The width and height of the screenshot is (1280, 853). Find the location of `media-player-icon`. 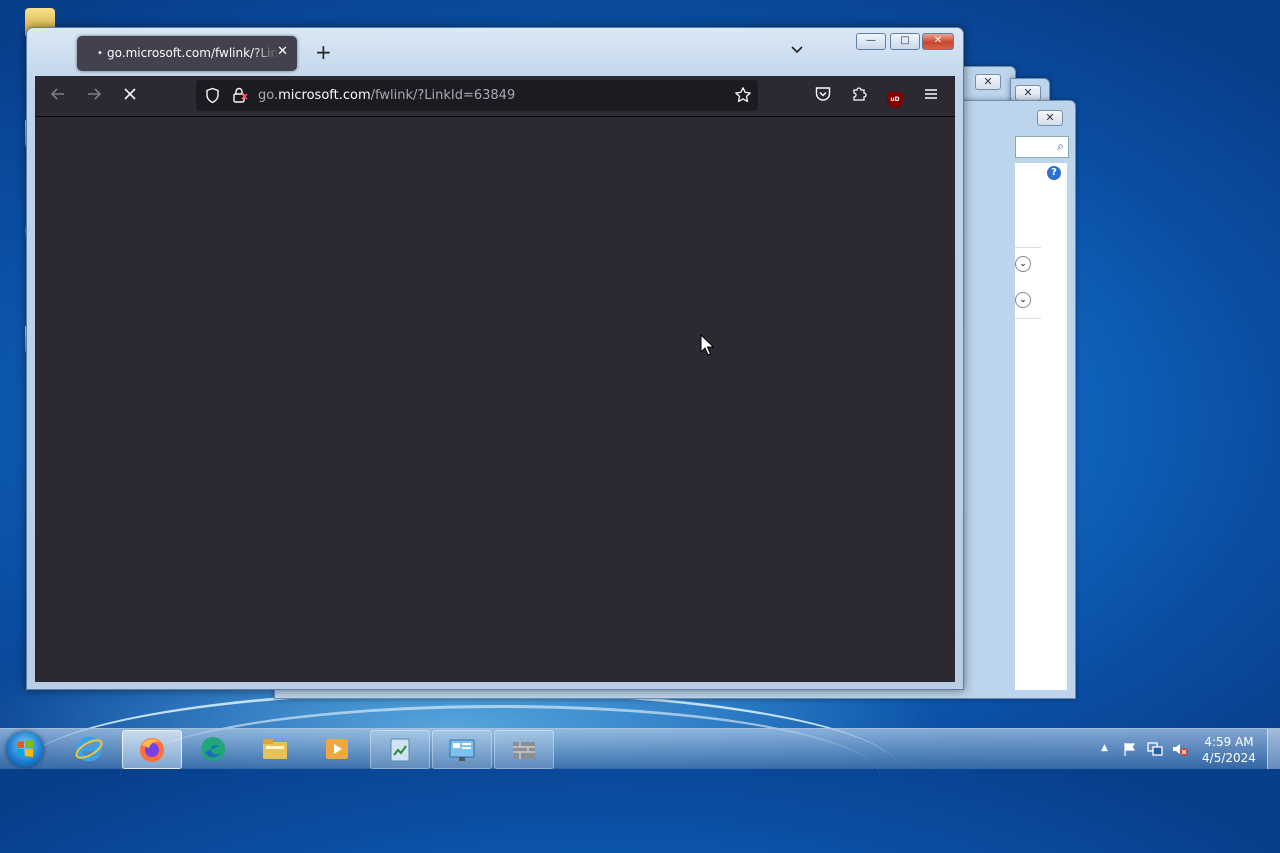

media-player-icon is located at coordinates (337, 749).